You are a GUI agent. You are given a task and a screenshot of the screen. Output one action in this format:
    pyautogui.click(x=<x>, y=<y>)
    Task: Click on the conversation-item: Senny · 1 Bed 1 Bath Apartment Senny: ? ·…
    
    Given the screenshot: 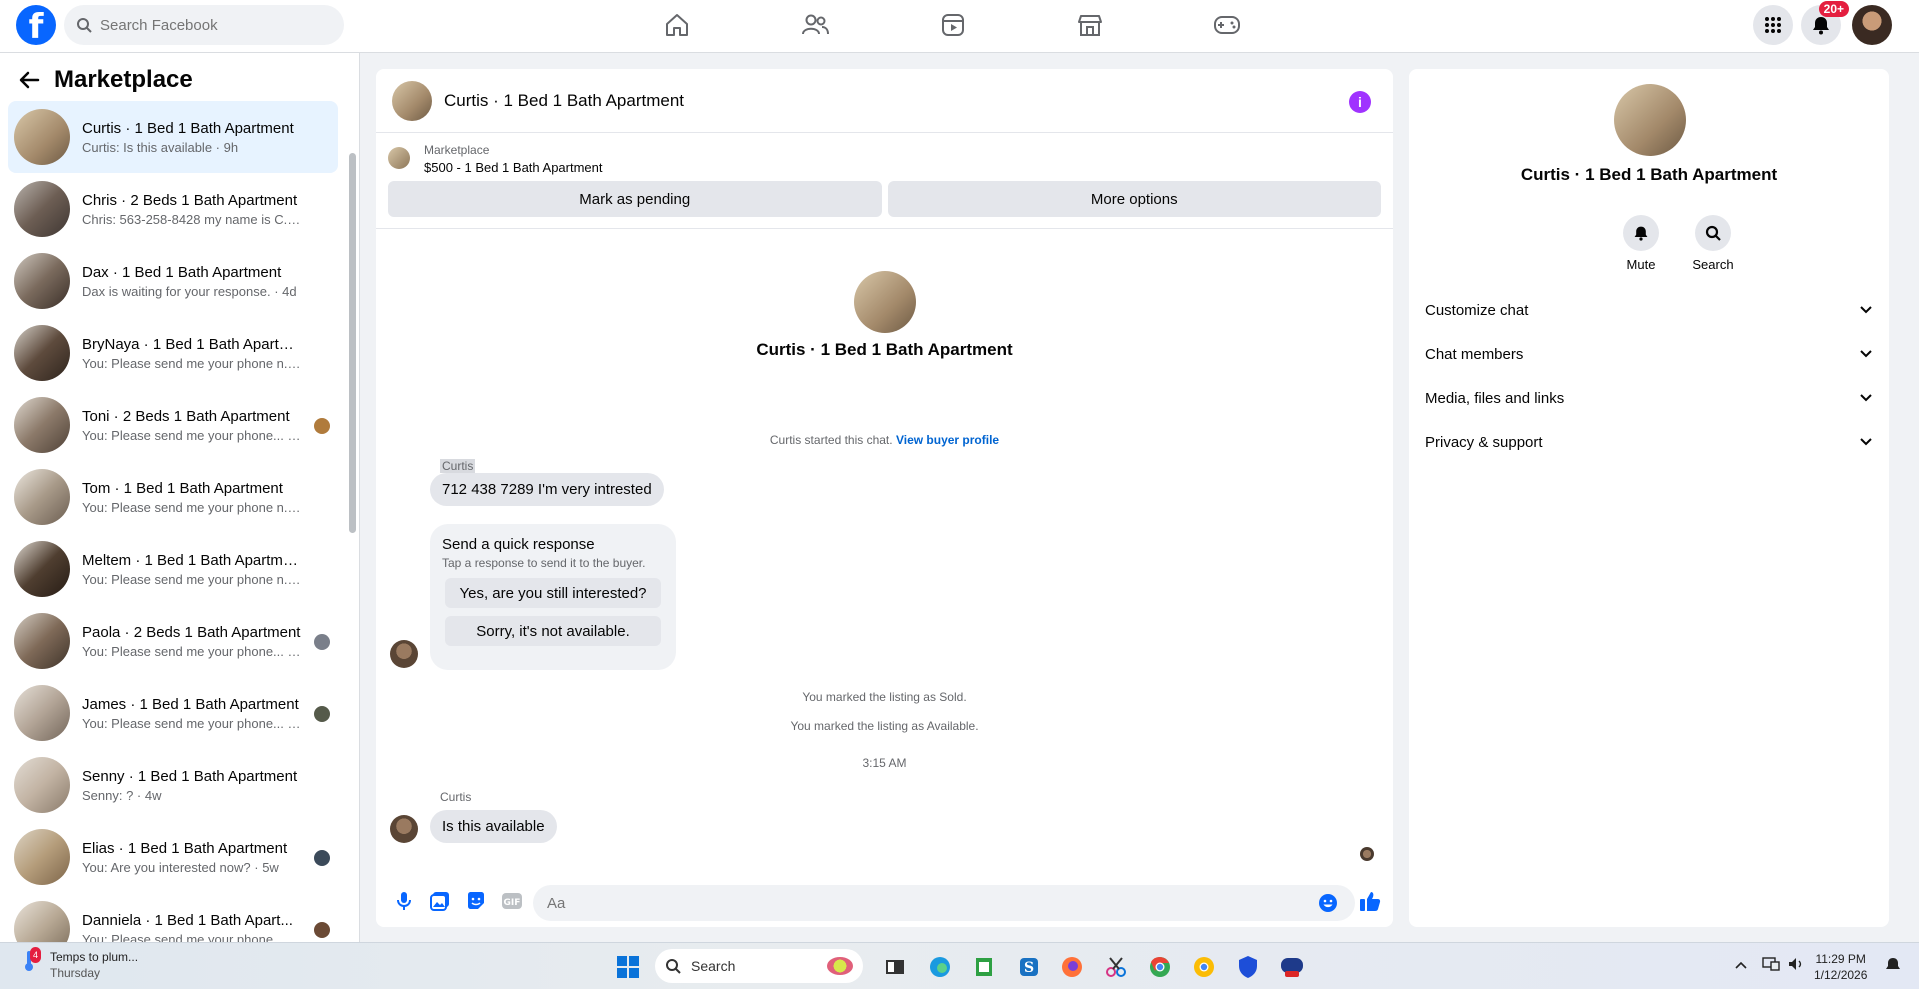 What is the action you would take?
    pyautogui.click(x=173, y=785)
    